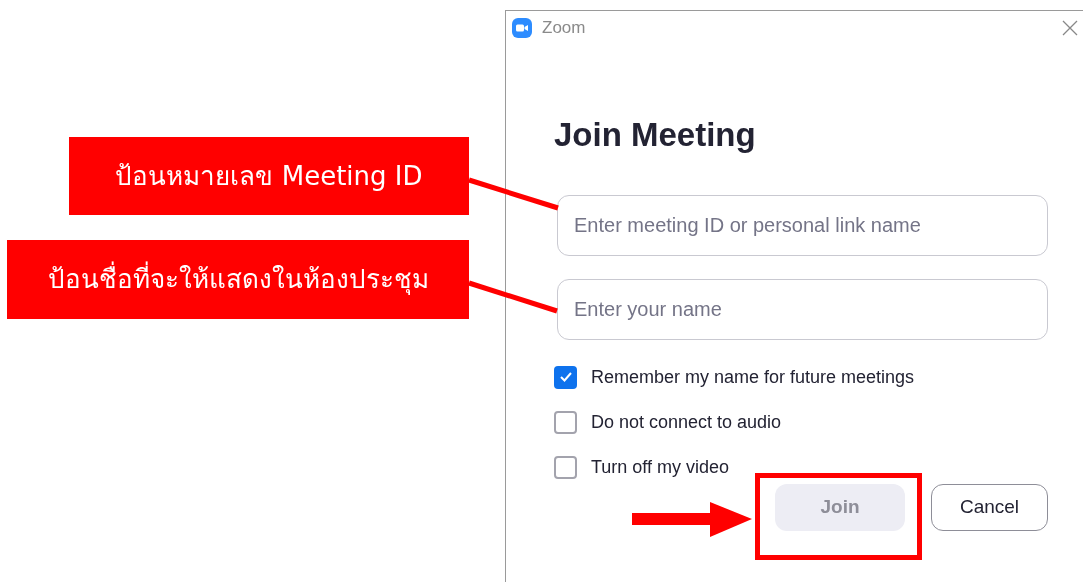 The image size is (1083, 582). Describe the element at coordinates (989, 507) in the screenshot. I see `cancel-button: Cancel` at that location.